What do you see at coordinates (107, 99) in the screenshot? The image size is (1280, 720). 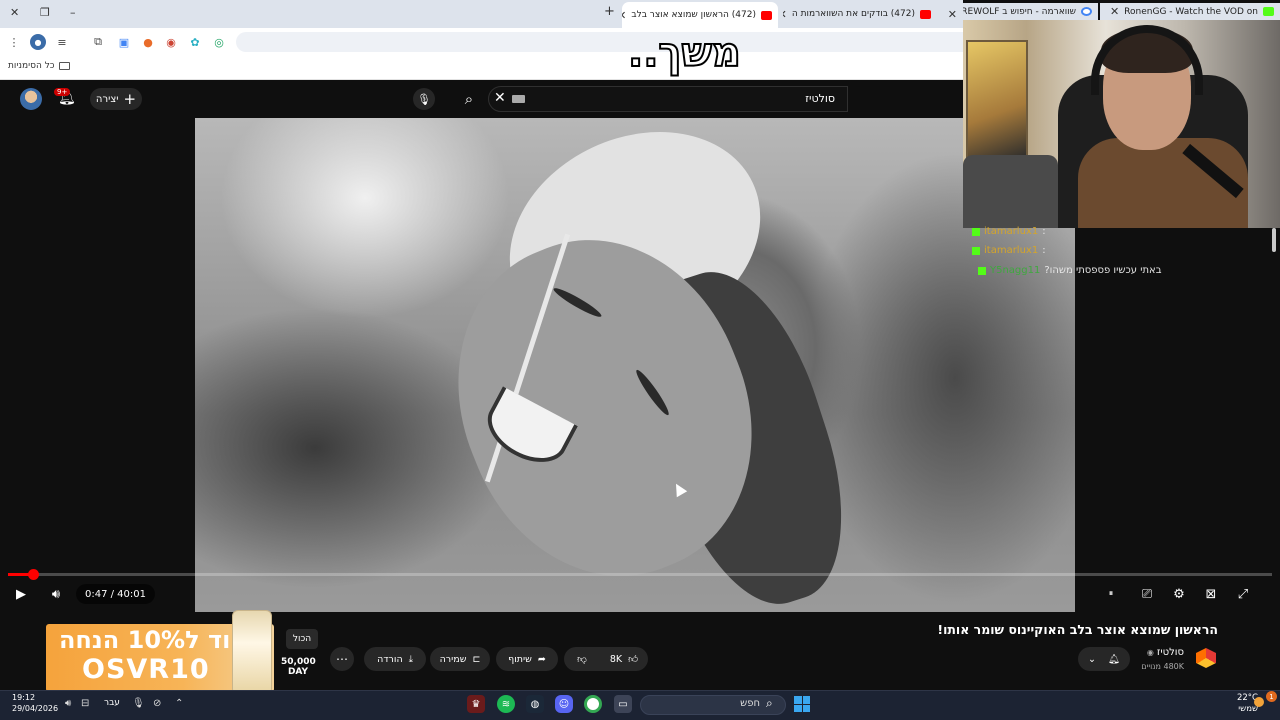 I see `create-label: יצירה` at bounding box center [107, 99].